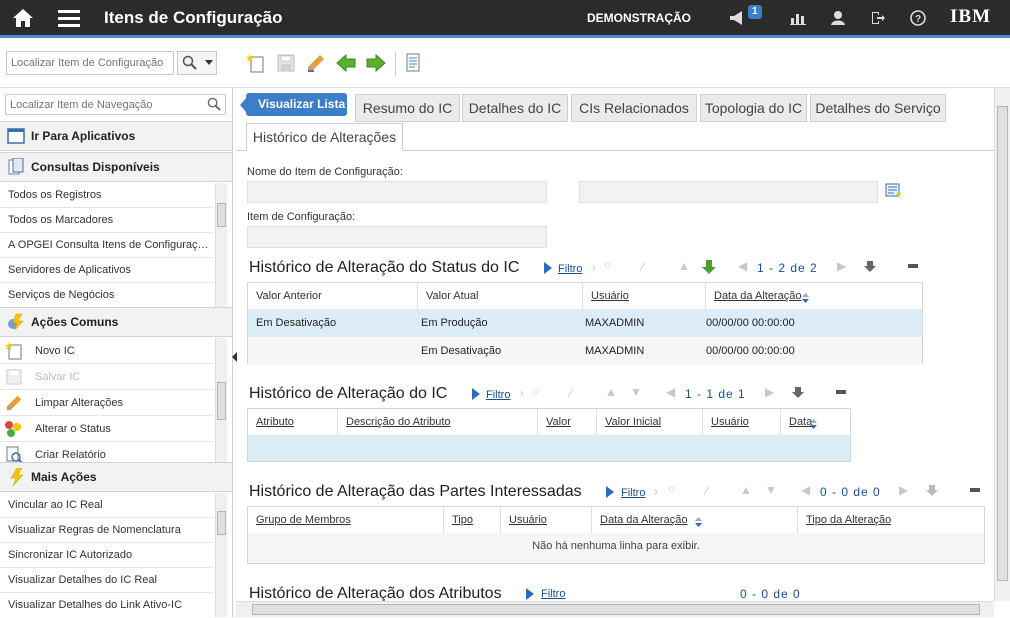 This screenshot has height=618, width=1010. What do you see at coordinates (407, 108) in the screenshot?
I see `tab-ci-summary: Resumo do IC` at bounding box center [407, 108].